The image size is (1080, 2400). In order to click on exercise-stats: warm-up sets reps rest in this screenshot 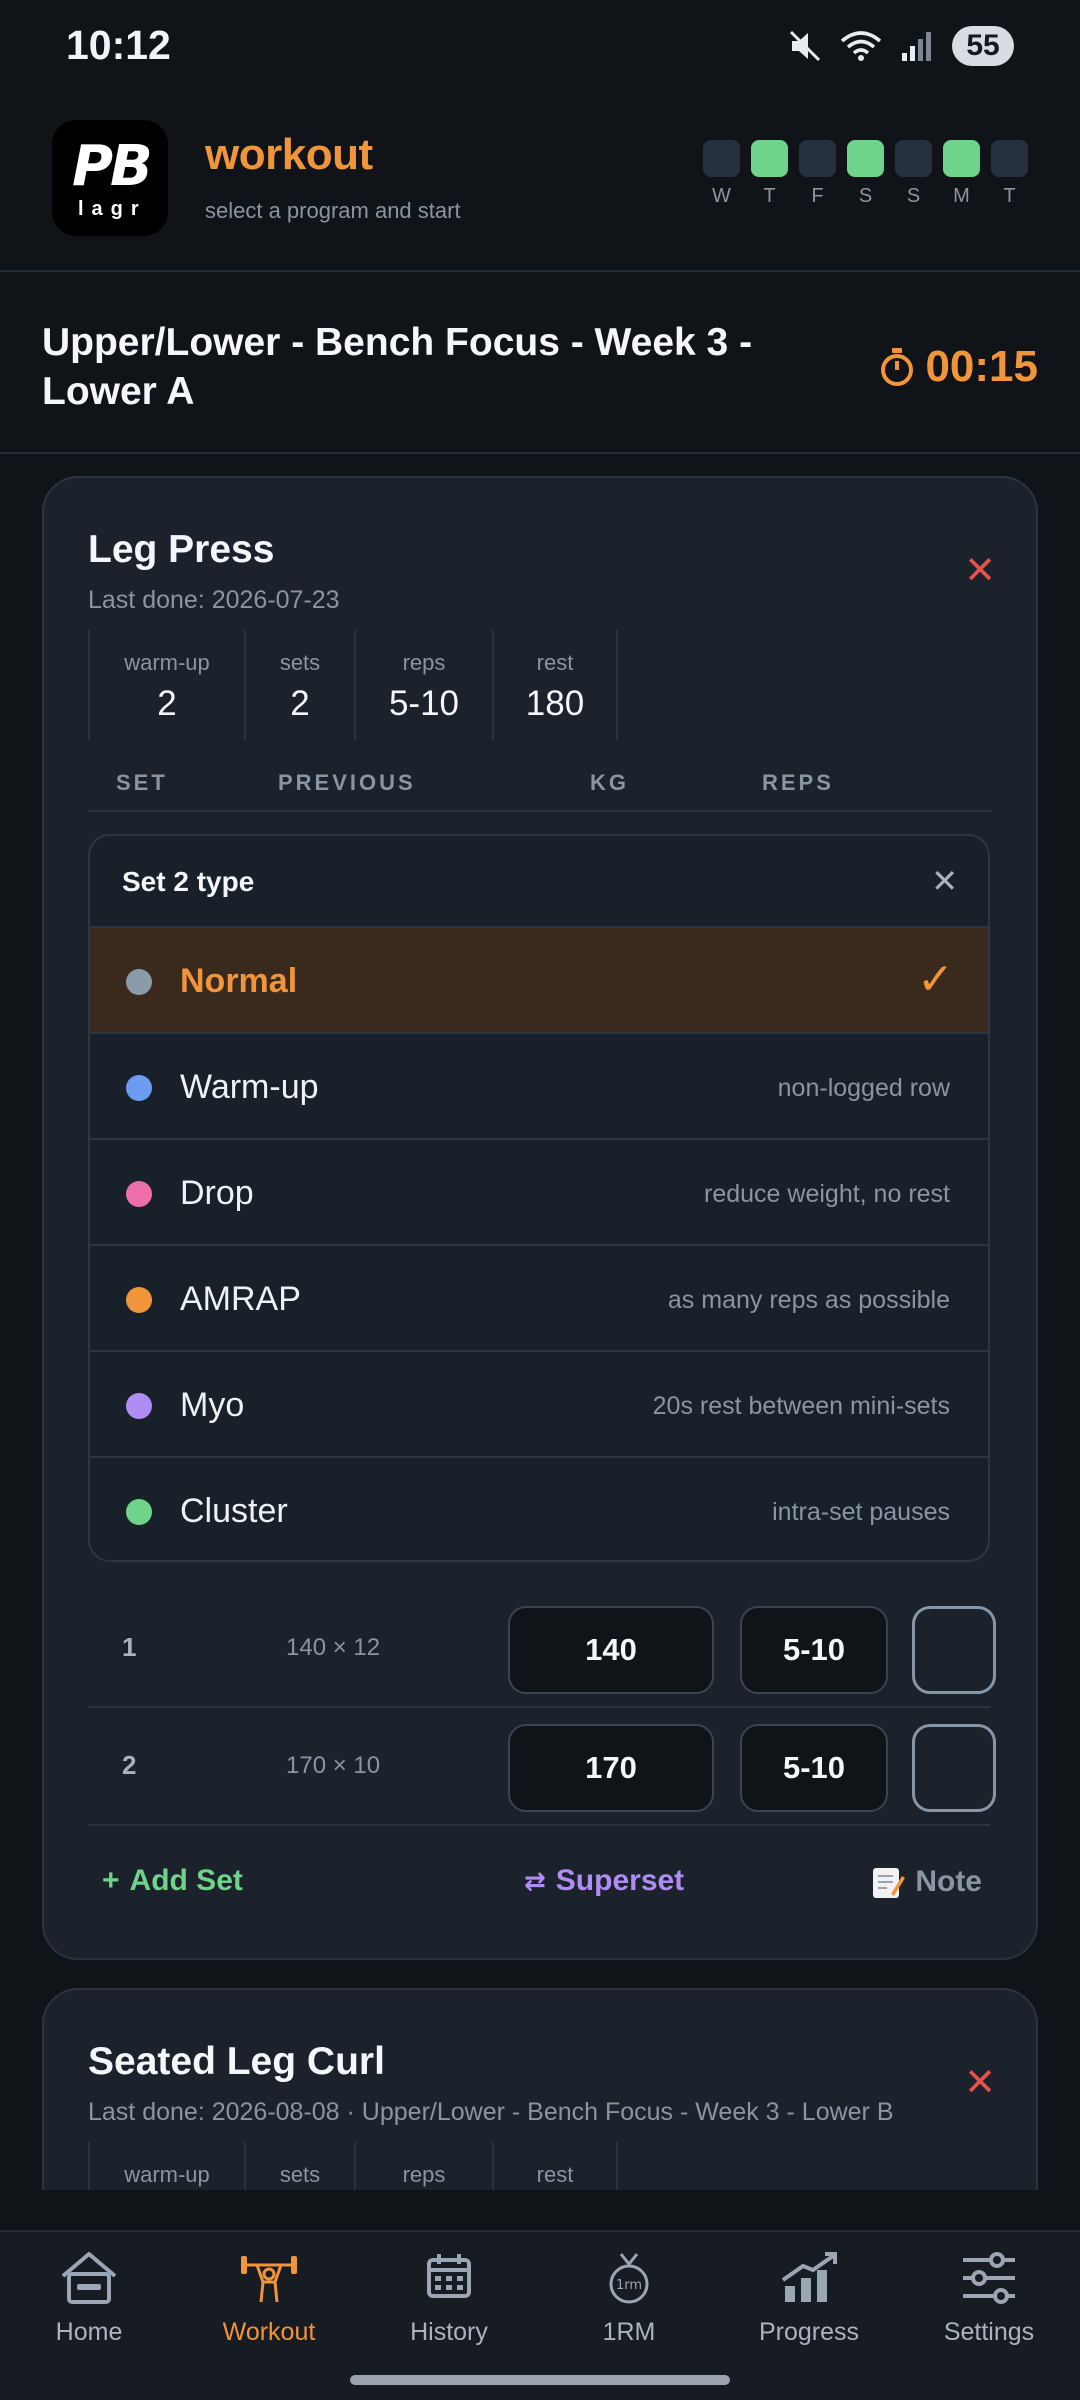, I will do `click(353, 2166)`.